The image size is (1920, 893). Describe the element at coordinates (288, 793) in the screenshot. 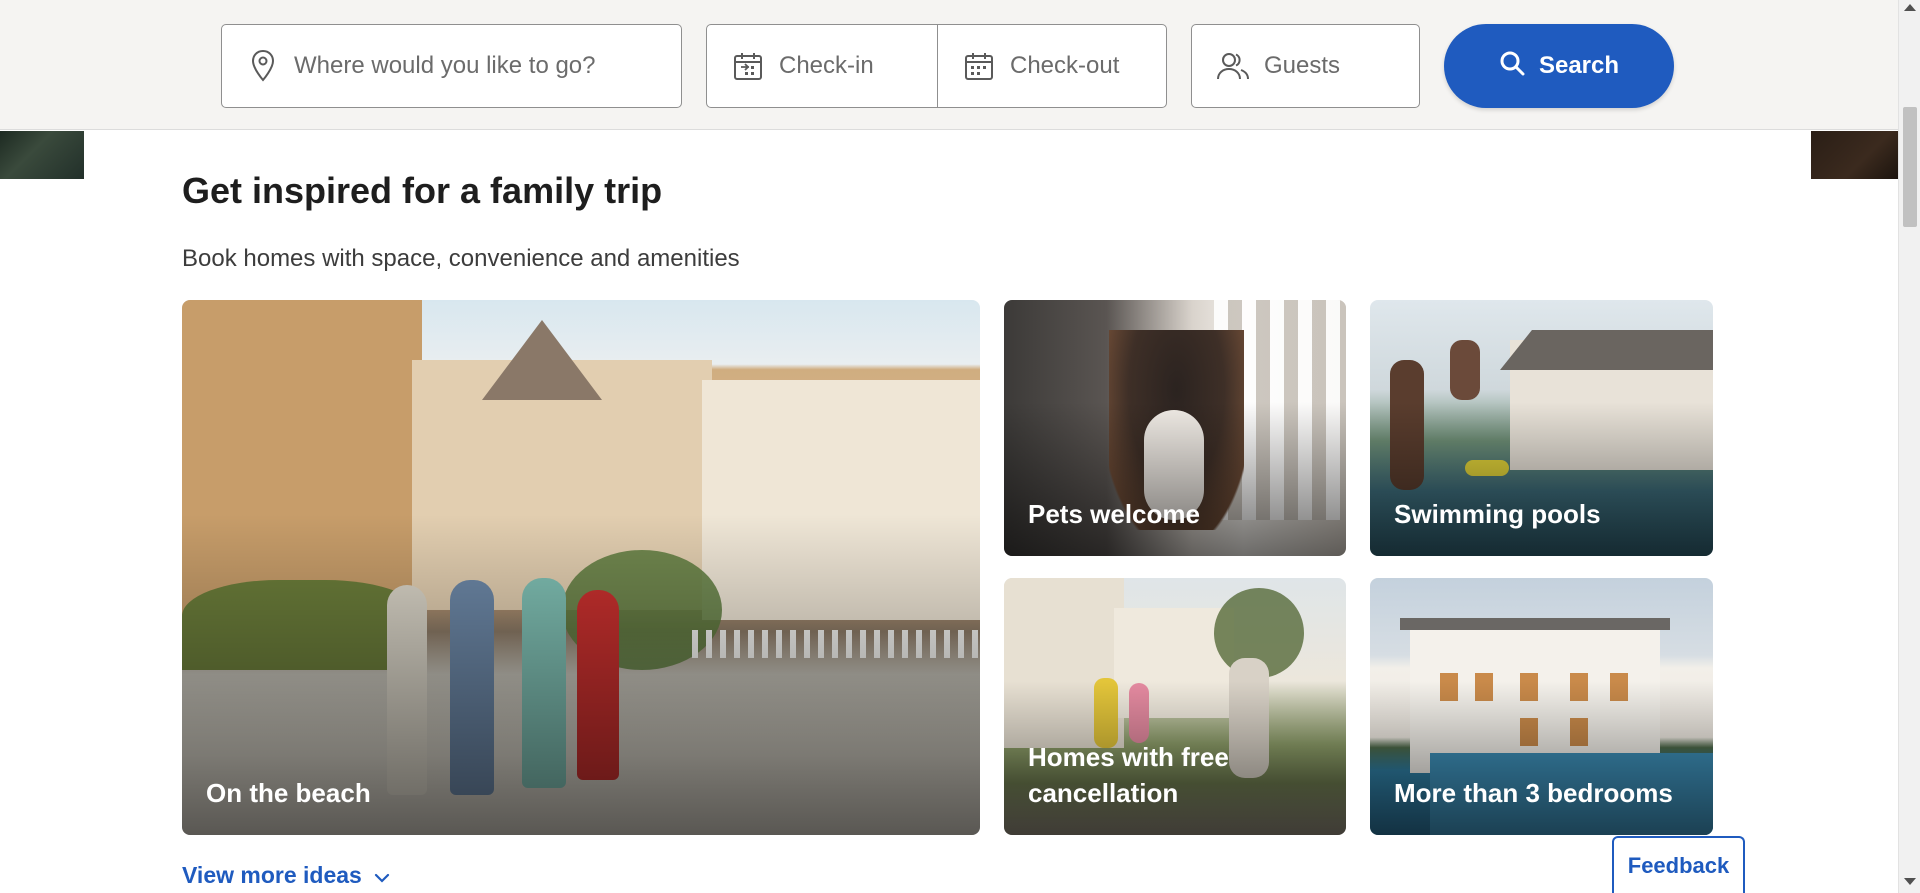

I see `card-label: On the beach` at that location.